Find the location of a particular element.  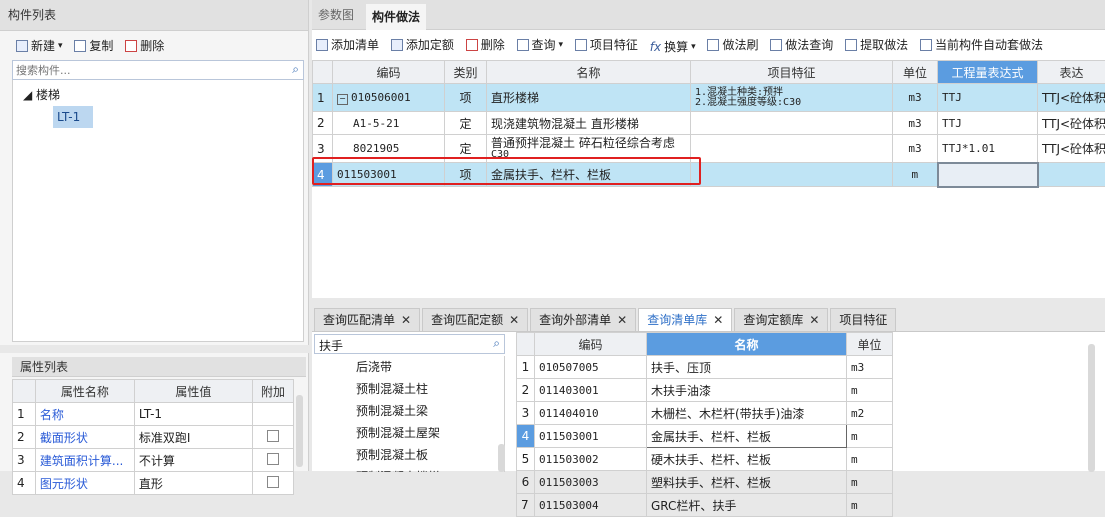

query-button: 查询▾ is located at coordinates (540, 45).